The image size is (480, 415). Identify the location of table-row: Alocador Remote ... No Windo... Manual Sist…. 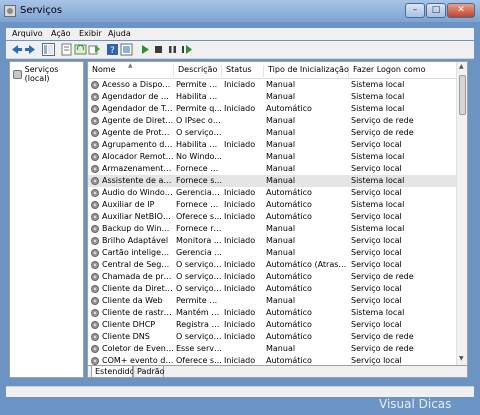
(272, 157).